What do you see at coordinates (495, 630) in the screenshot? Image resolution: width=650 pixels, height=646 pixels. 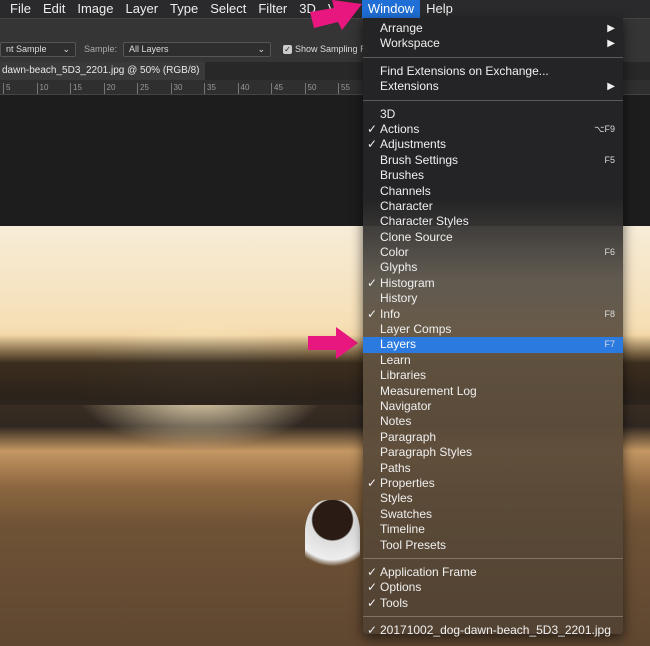 I see `menu-item-label: 20171002_dog-dawn-beach_5D3_2201.jpg` at bounding box center [495, 630].